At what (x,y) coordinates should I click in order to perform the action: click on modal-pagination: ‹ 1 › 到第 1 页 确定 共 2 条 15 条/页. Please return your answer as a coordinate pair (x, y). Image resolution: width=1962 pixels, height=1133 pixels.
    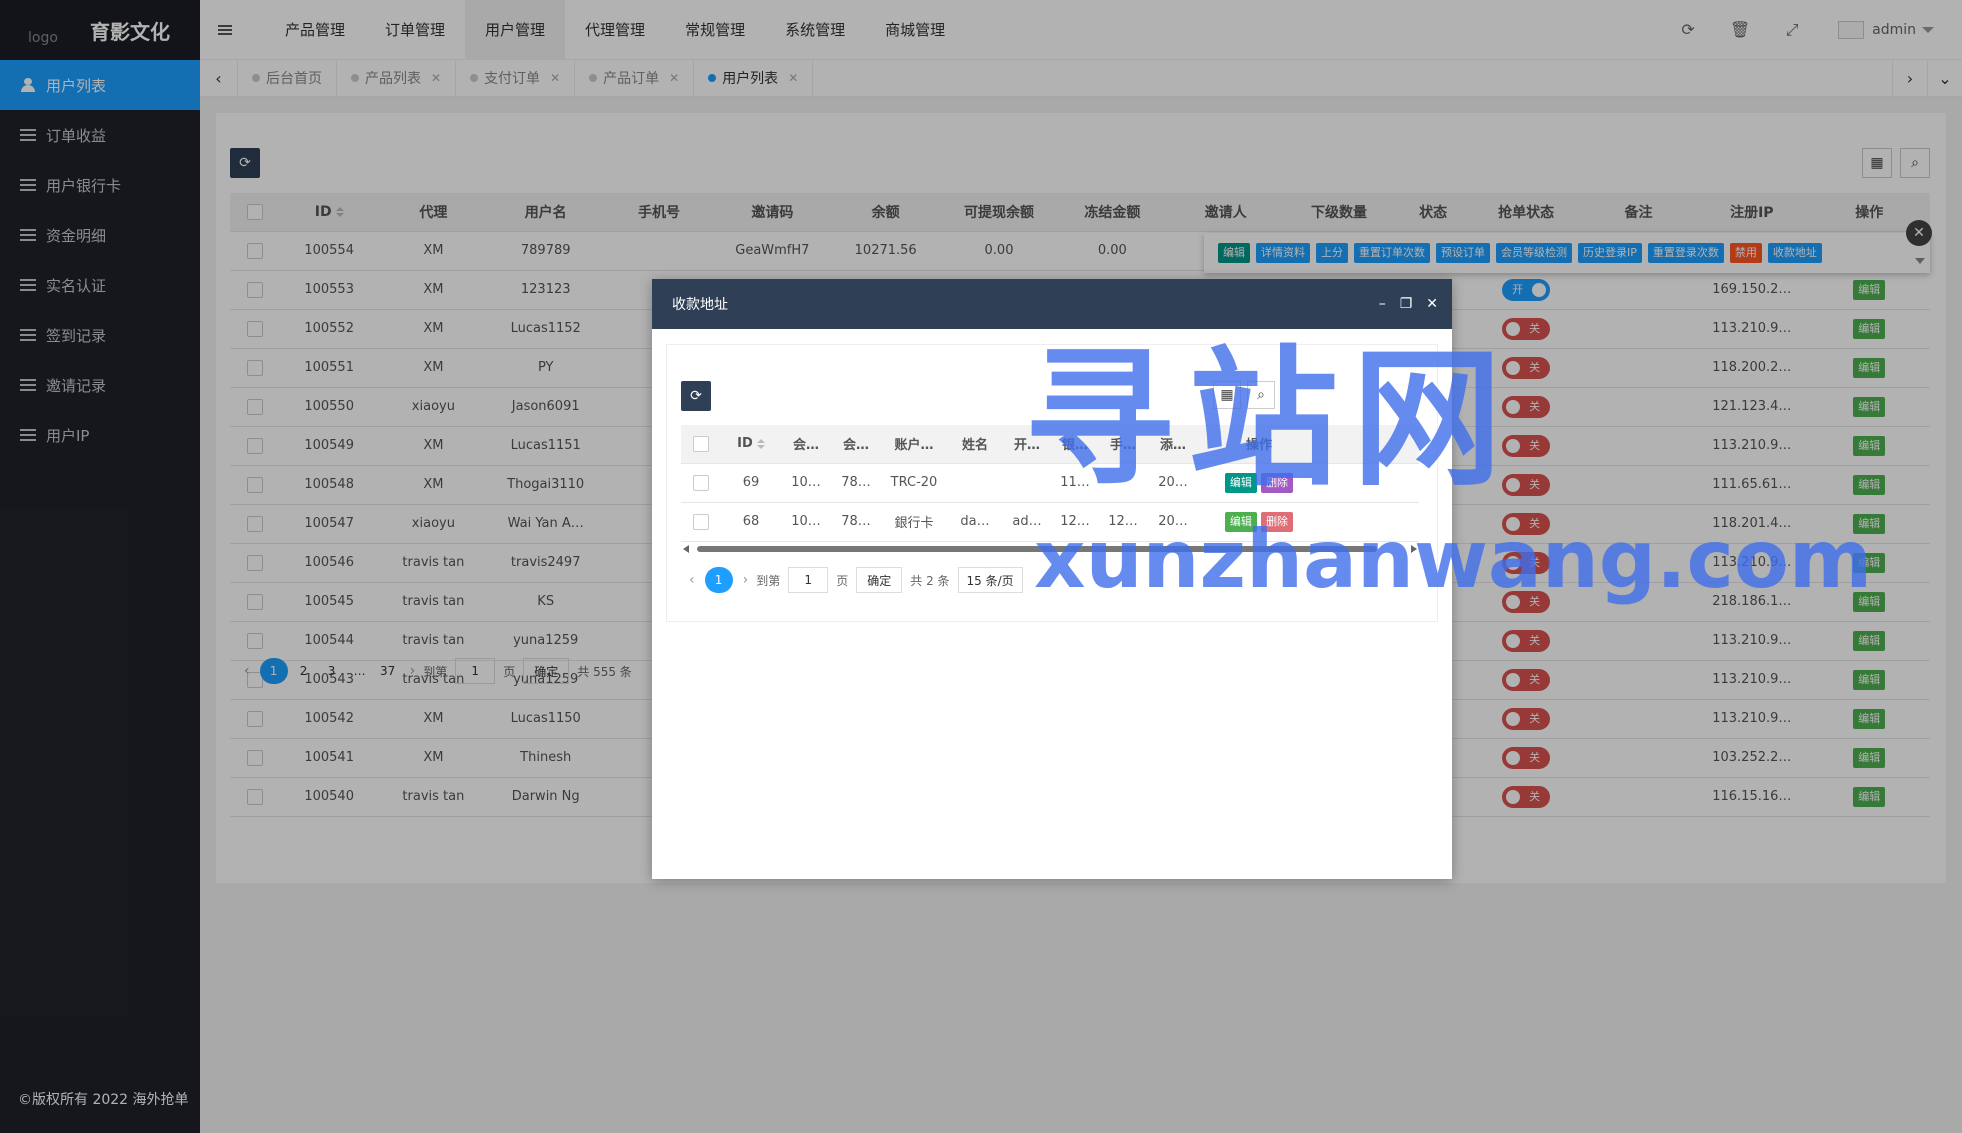
    Looking at the image, I should click on (852, 580).